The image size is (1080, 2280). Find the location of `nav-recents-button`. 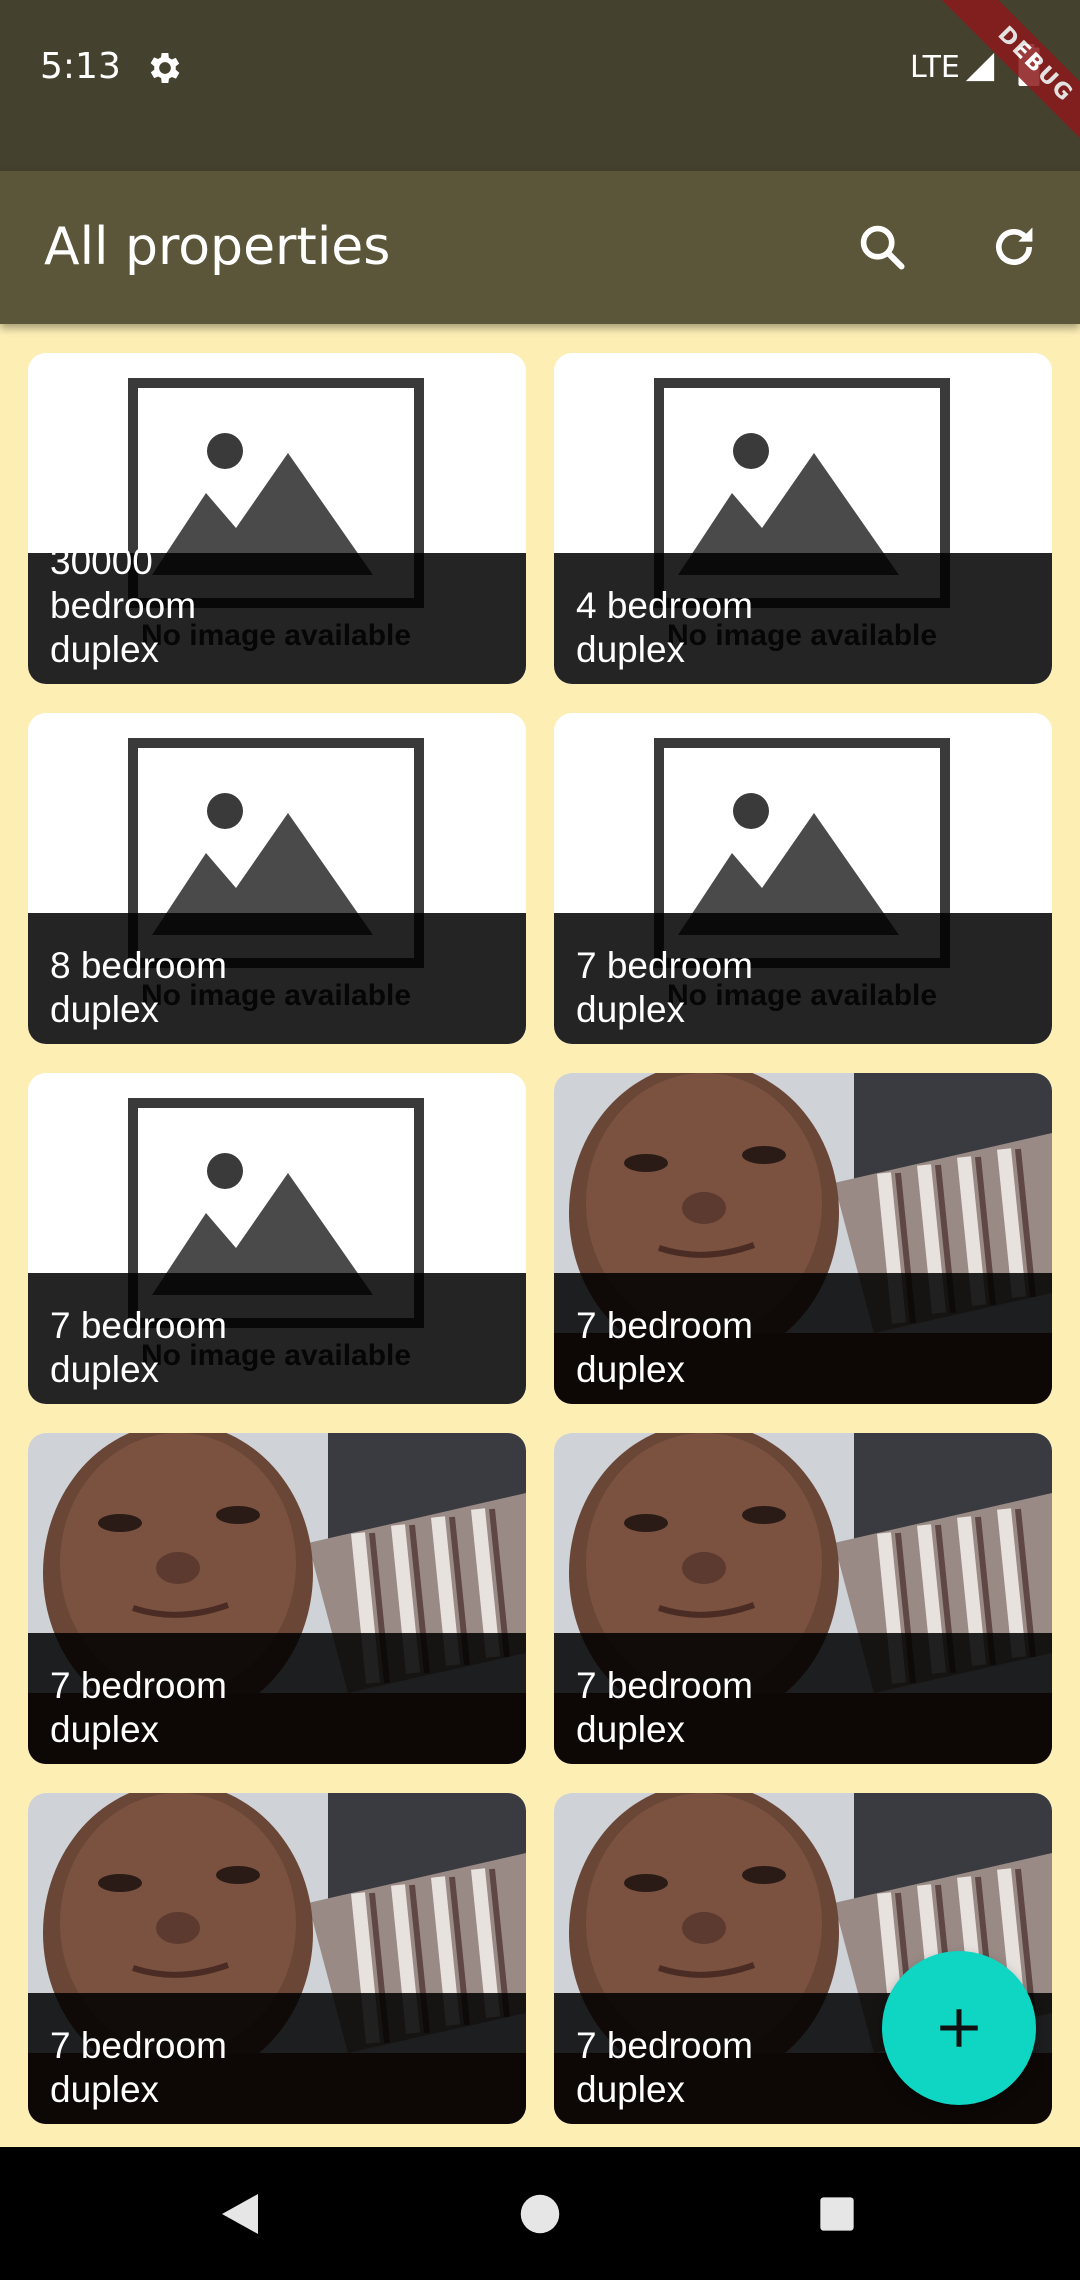

nav-recents-button is located at coordinates (837, 2213).